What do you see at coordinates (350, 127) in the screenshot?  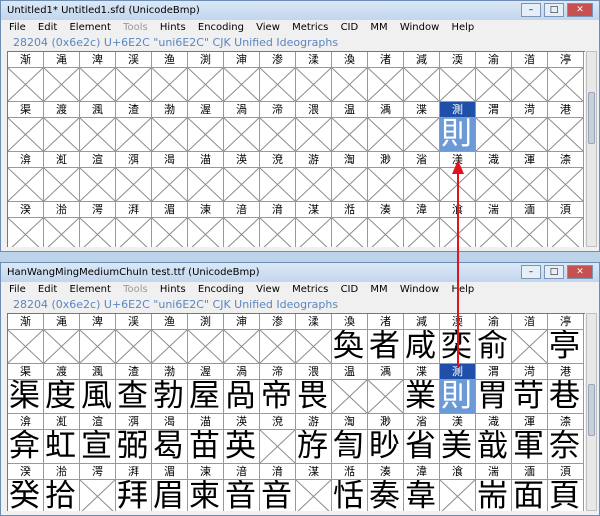 I see `glyph-cell: 温` at bounding box center [350, 127].